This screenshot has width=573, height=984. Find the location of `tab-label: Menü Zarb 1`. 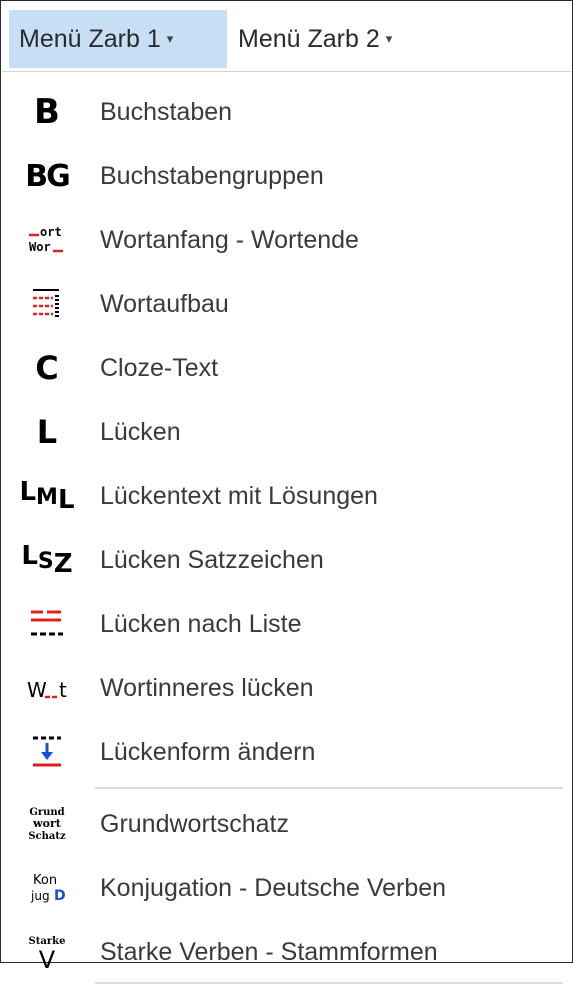

tab-label: Menü Zarb 1 is located at coordinates (90, 38).